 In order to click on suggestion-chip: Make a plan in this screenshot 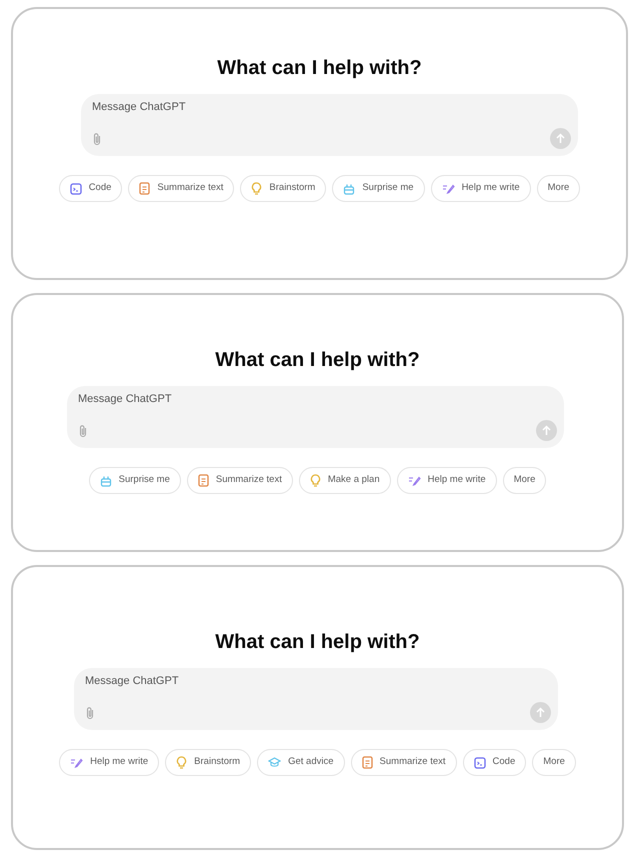, I will do `click(344, 480)`.